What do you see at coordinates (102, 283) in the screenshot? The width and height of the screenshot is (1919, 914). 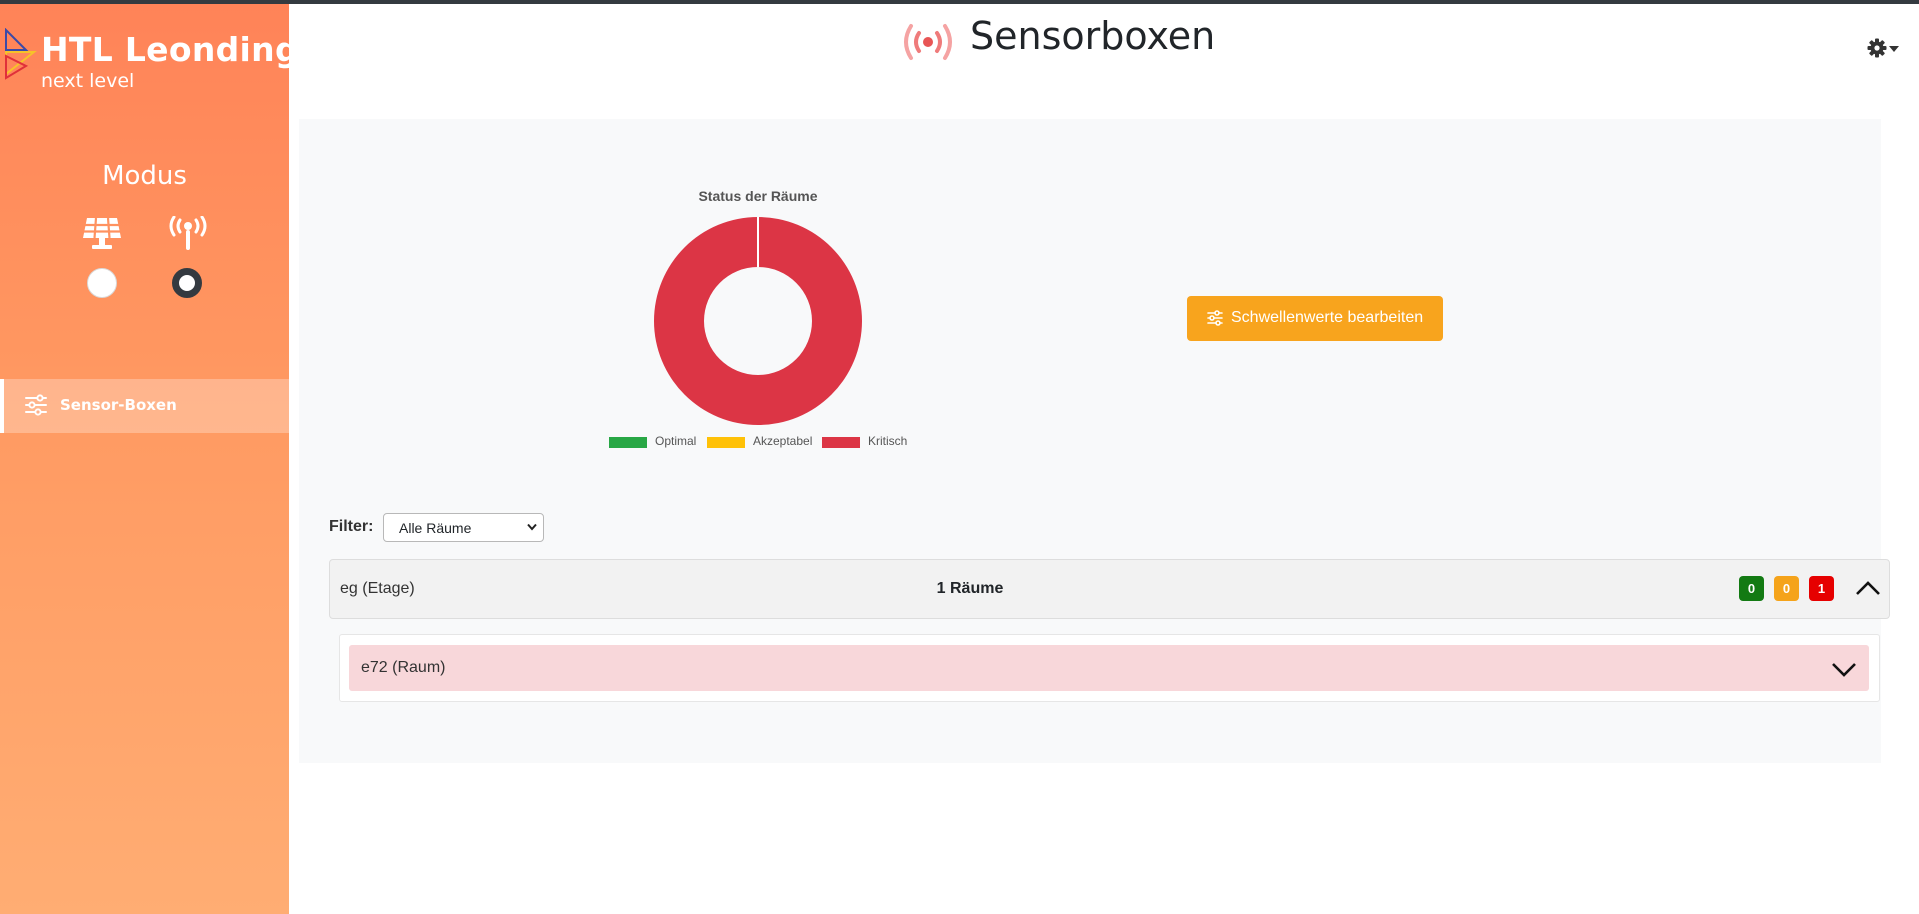 I see `mode-radio-solar` at bounding box center [102, 283].